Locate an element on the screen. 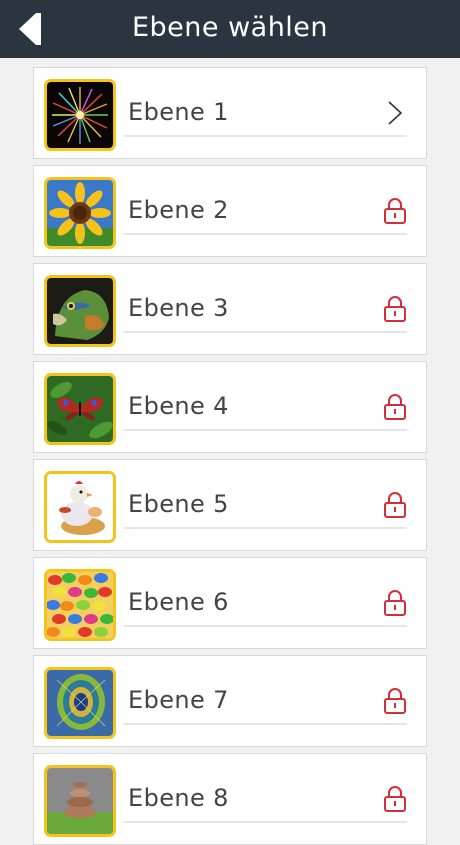 This screenshot has width=460, height=845. level-5-label: Ebene 5 is located at coordinates (178, 504).